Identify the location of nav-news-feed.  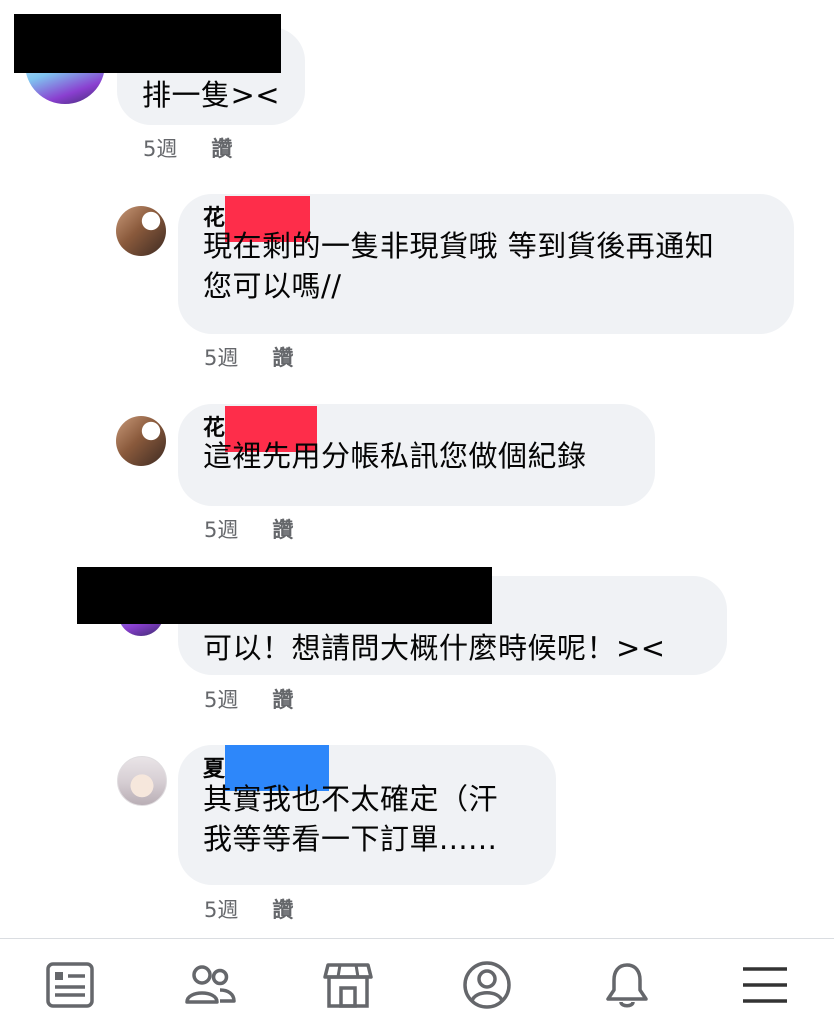
(70, 985).